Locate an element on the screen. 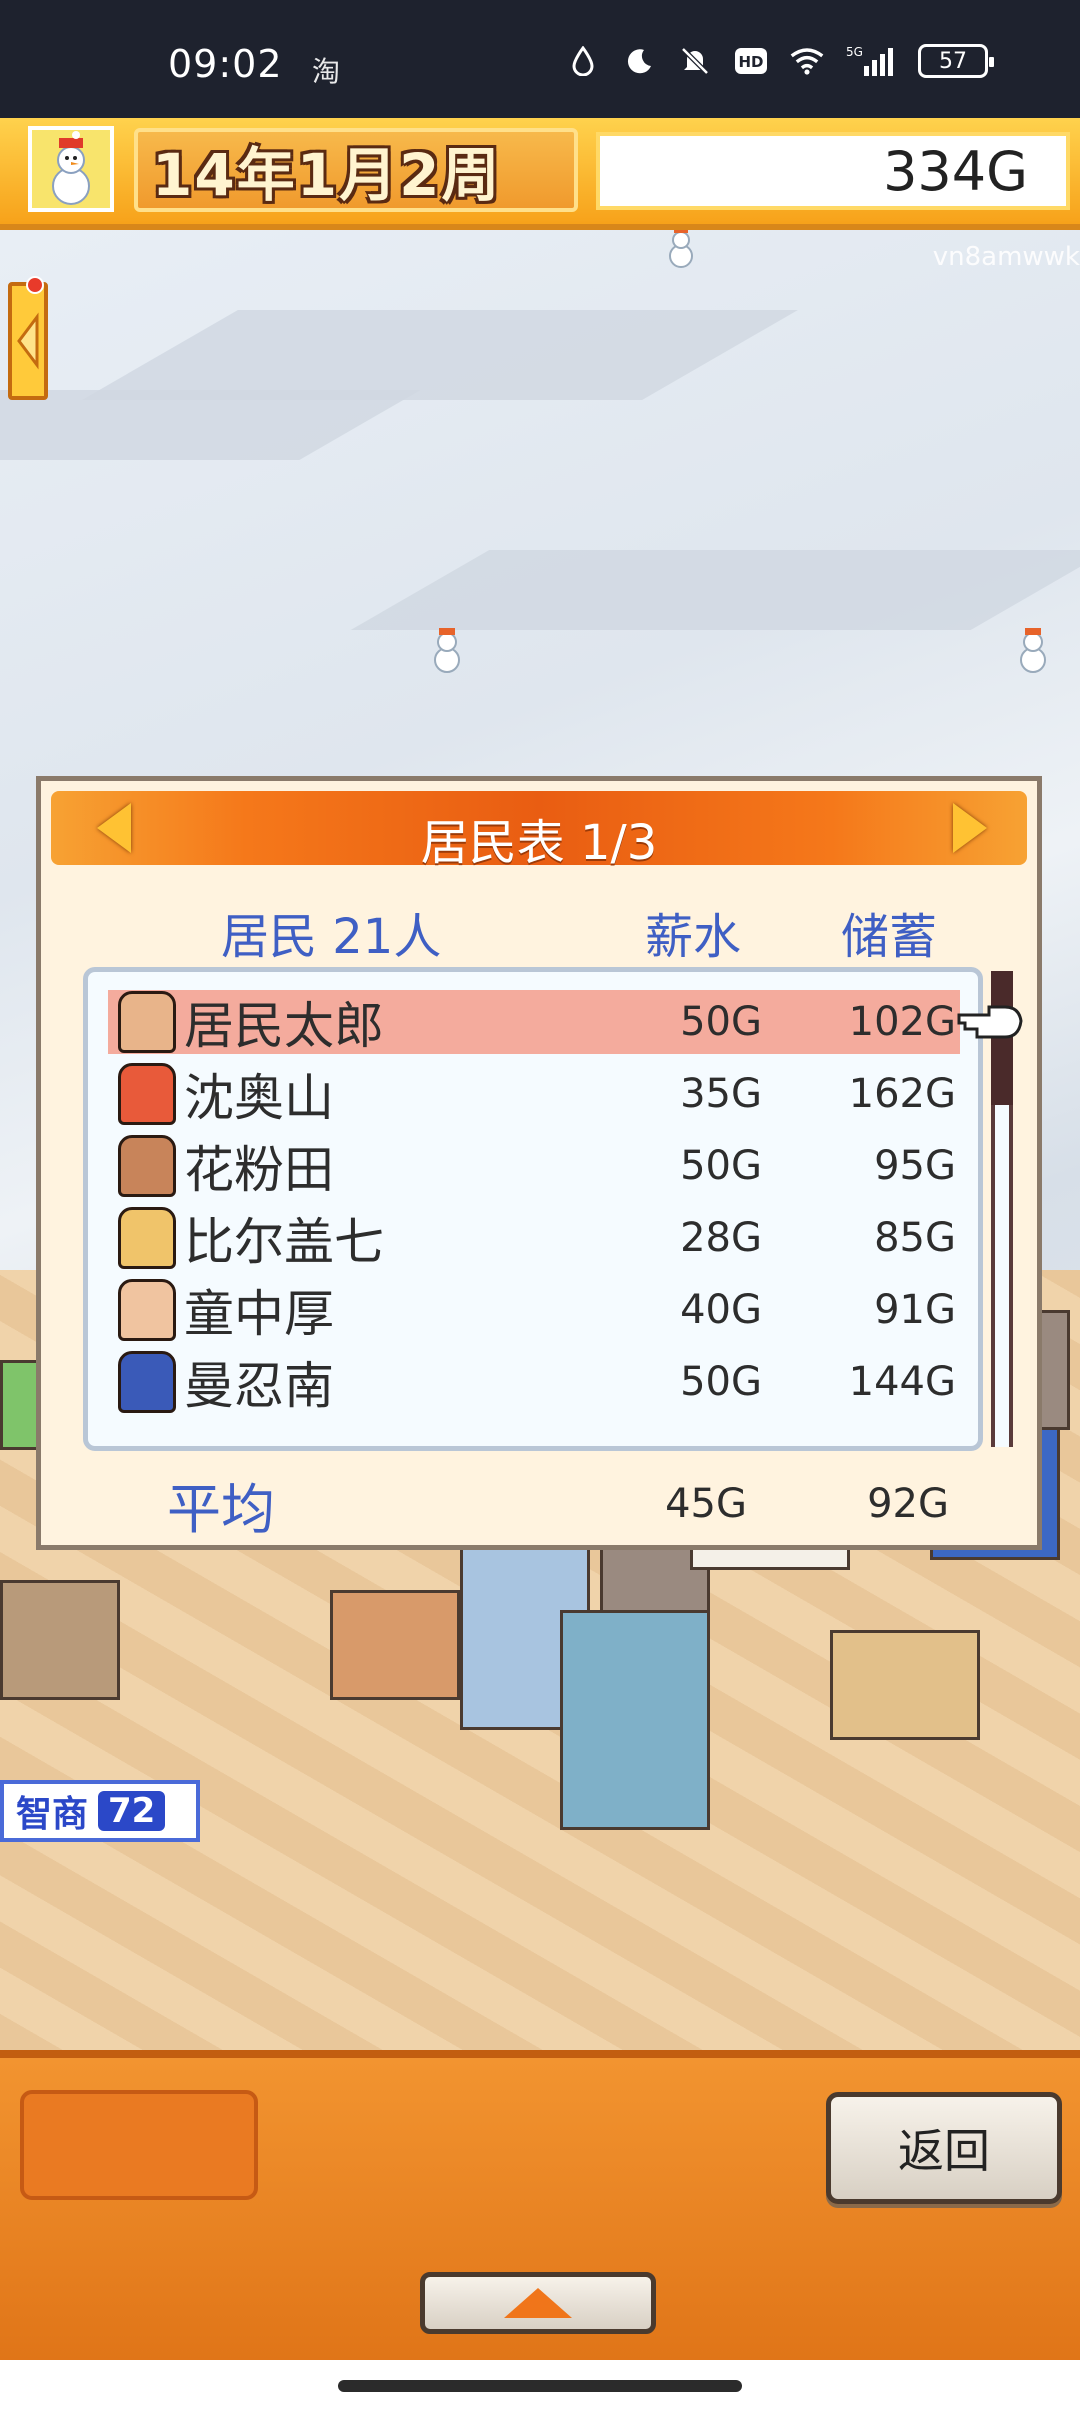  expand-menu-button is located at coordinates (538, 2303).